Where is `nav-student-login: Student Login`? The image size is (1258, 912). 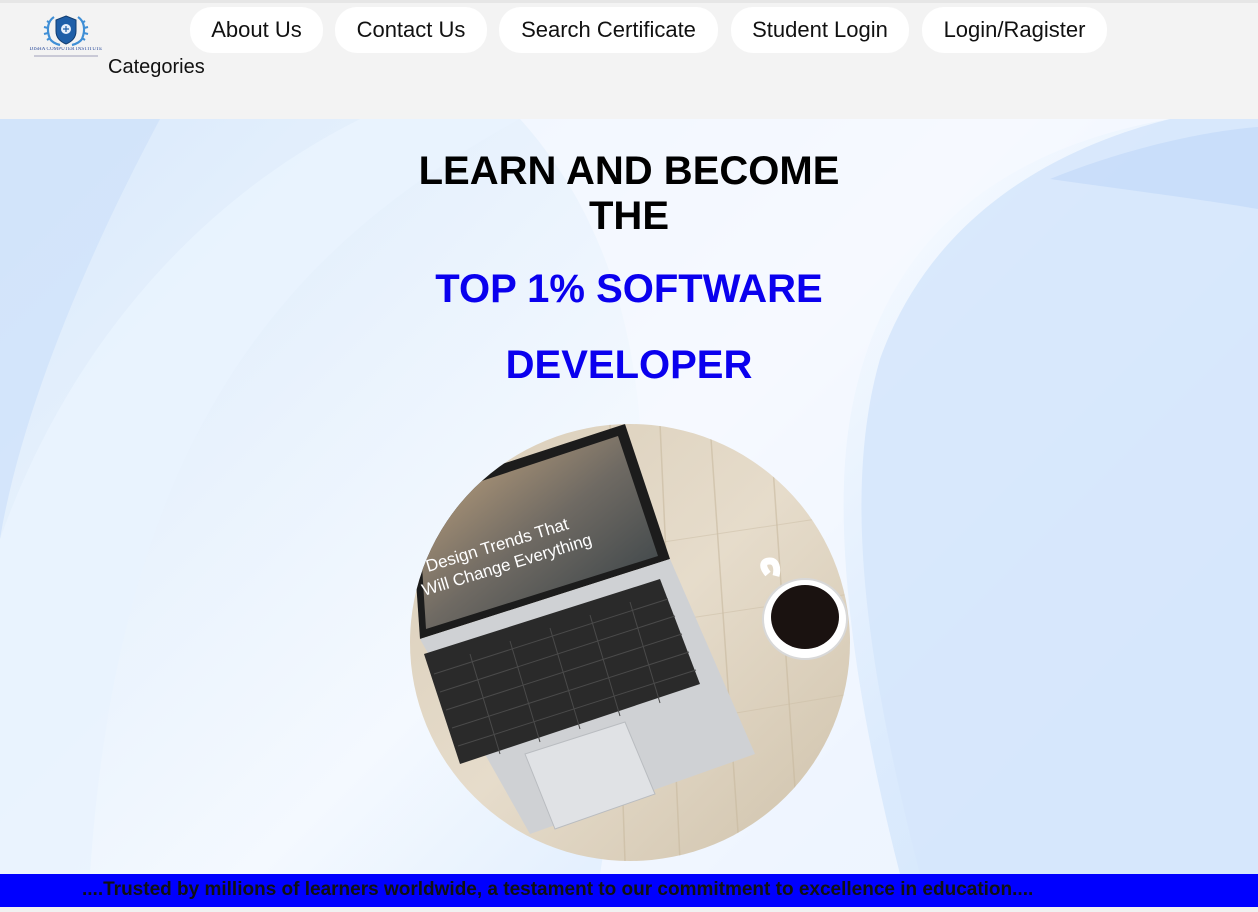 nav-student-login: Student Login is located at coordinates (820, 30).